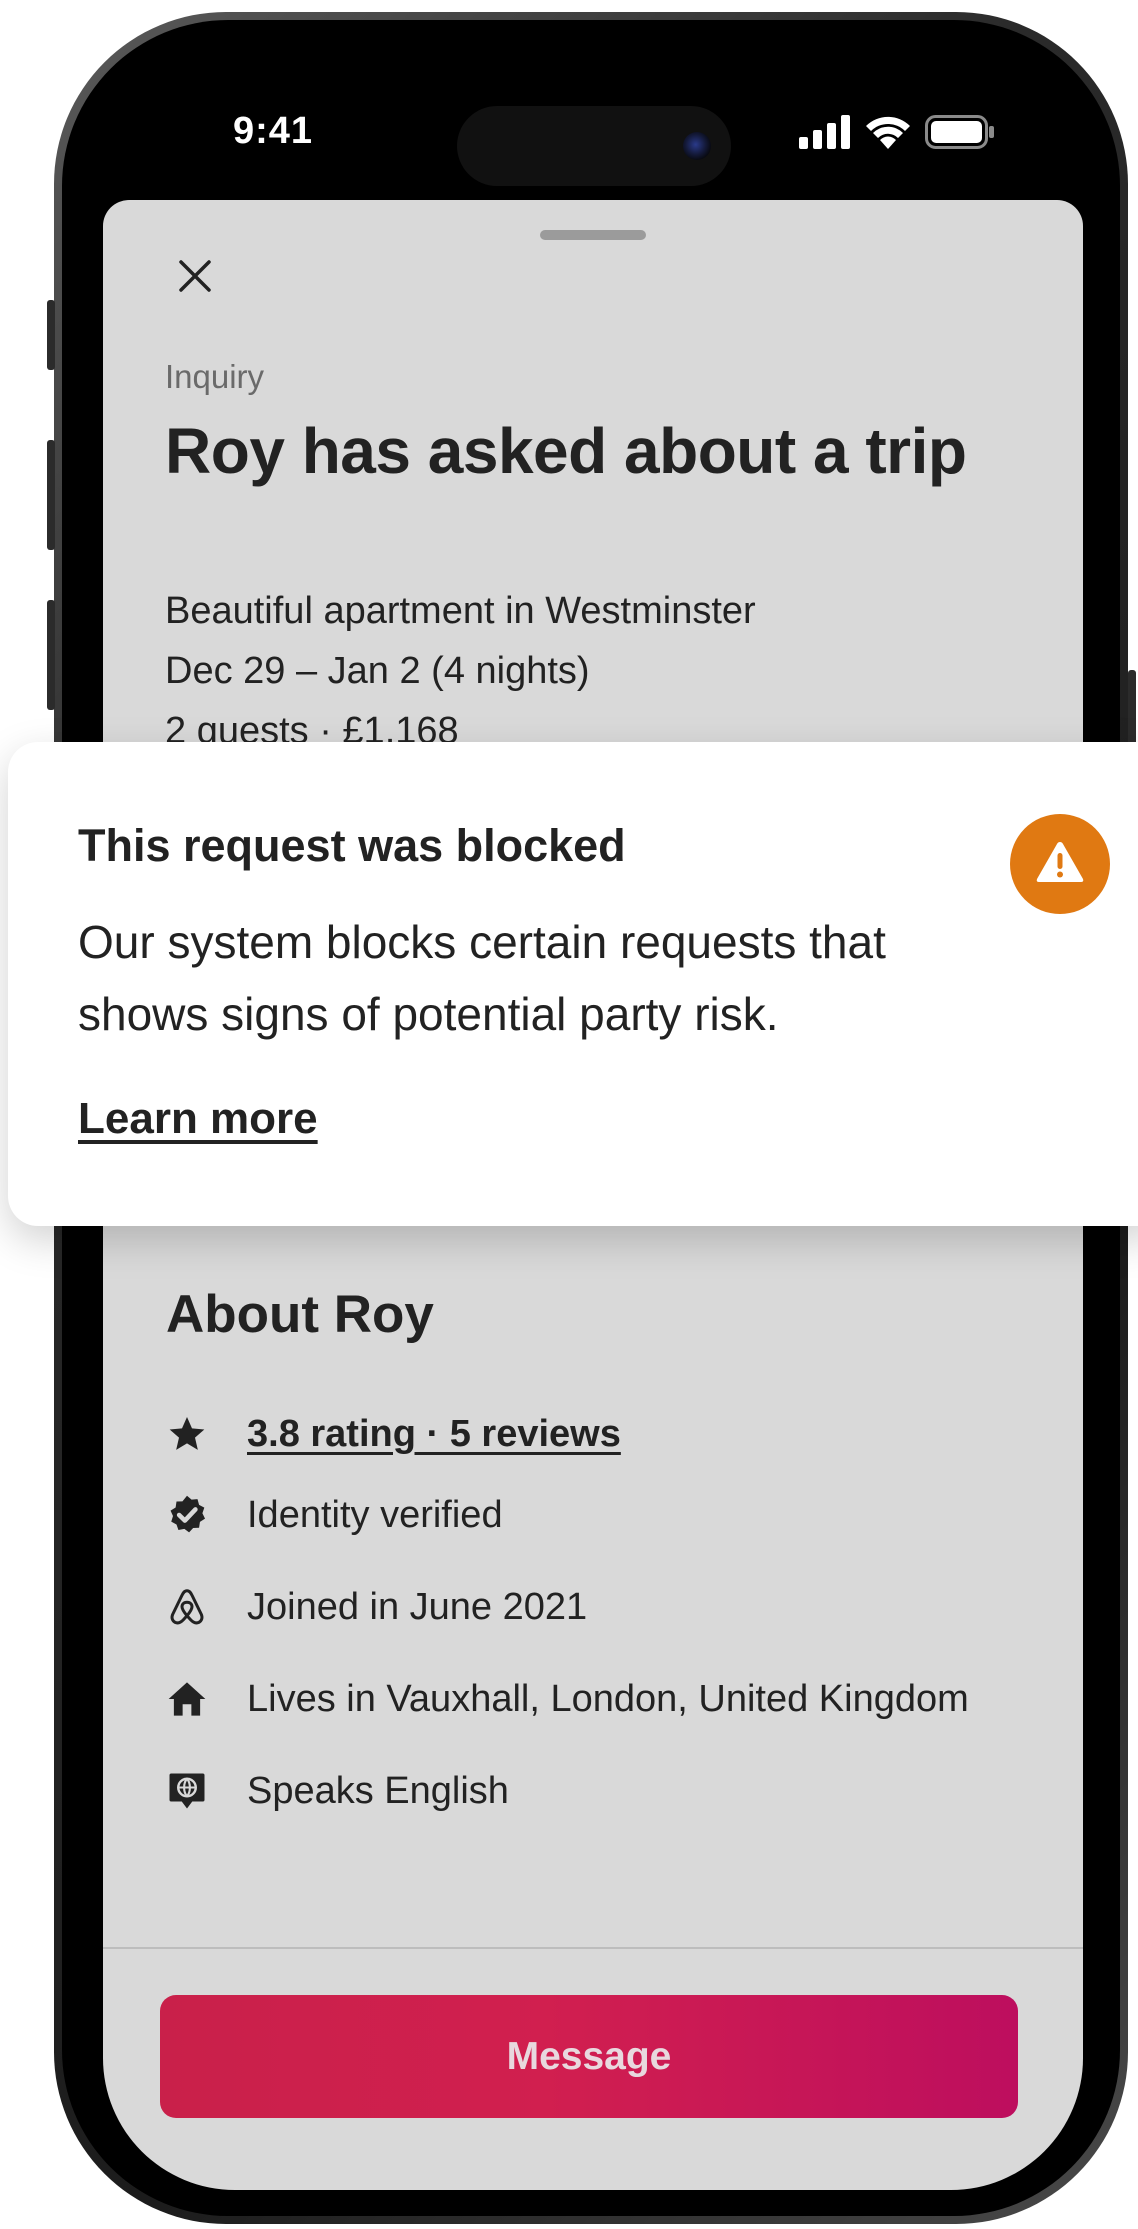 This screenshot has width=1138, height=2229. What do you see at coordinates (593, 235) in the screenshot?
I see `sheet-grabber` at bounding box center [593, 235].